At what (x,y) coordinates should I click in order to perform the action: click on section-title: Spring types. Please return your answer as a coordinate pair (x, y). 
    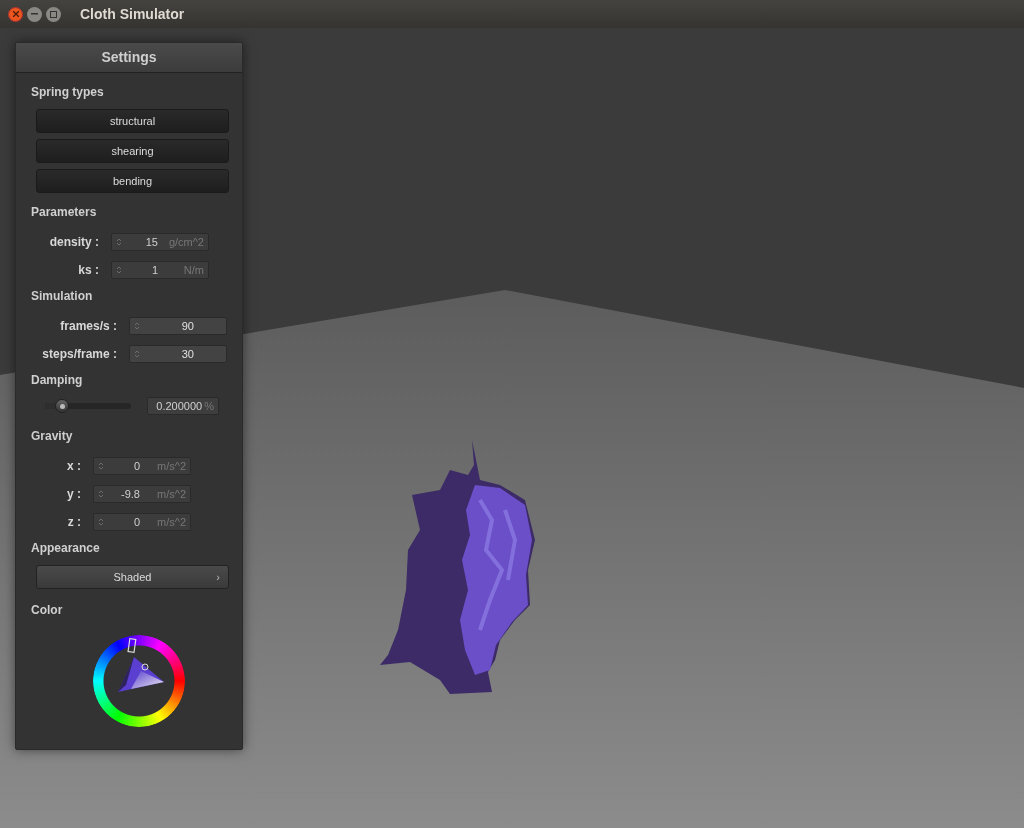
    Looking at the image, I should click on (68, 92).